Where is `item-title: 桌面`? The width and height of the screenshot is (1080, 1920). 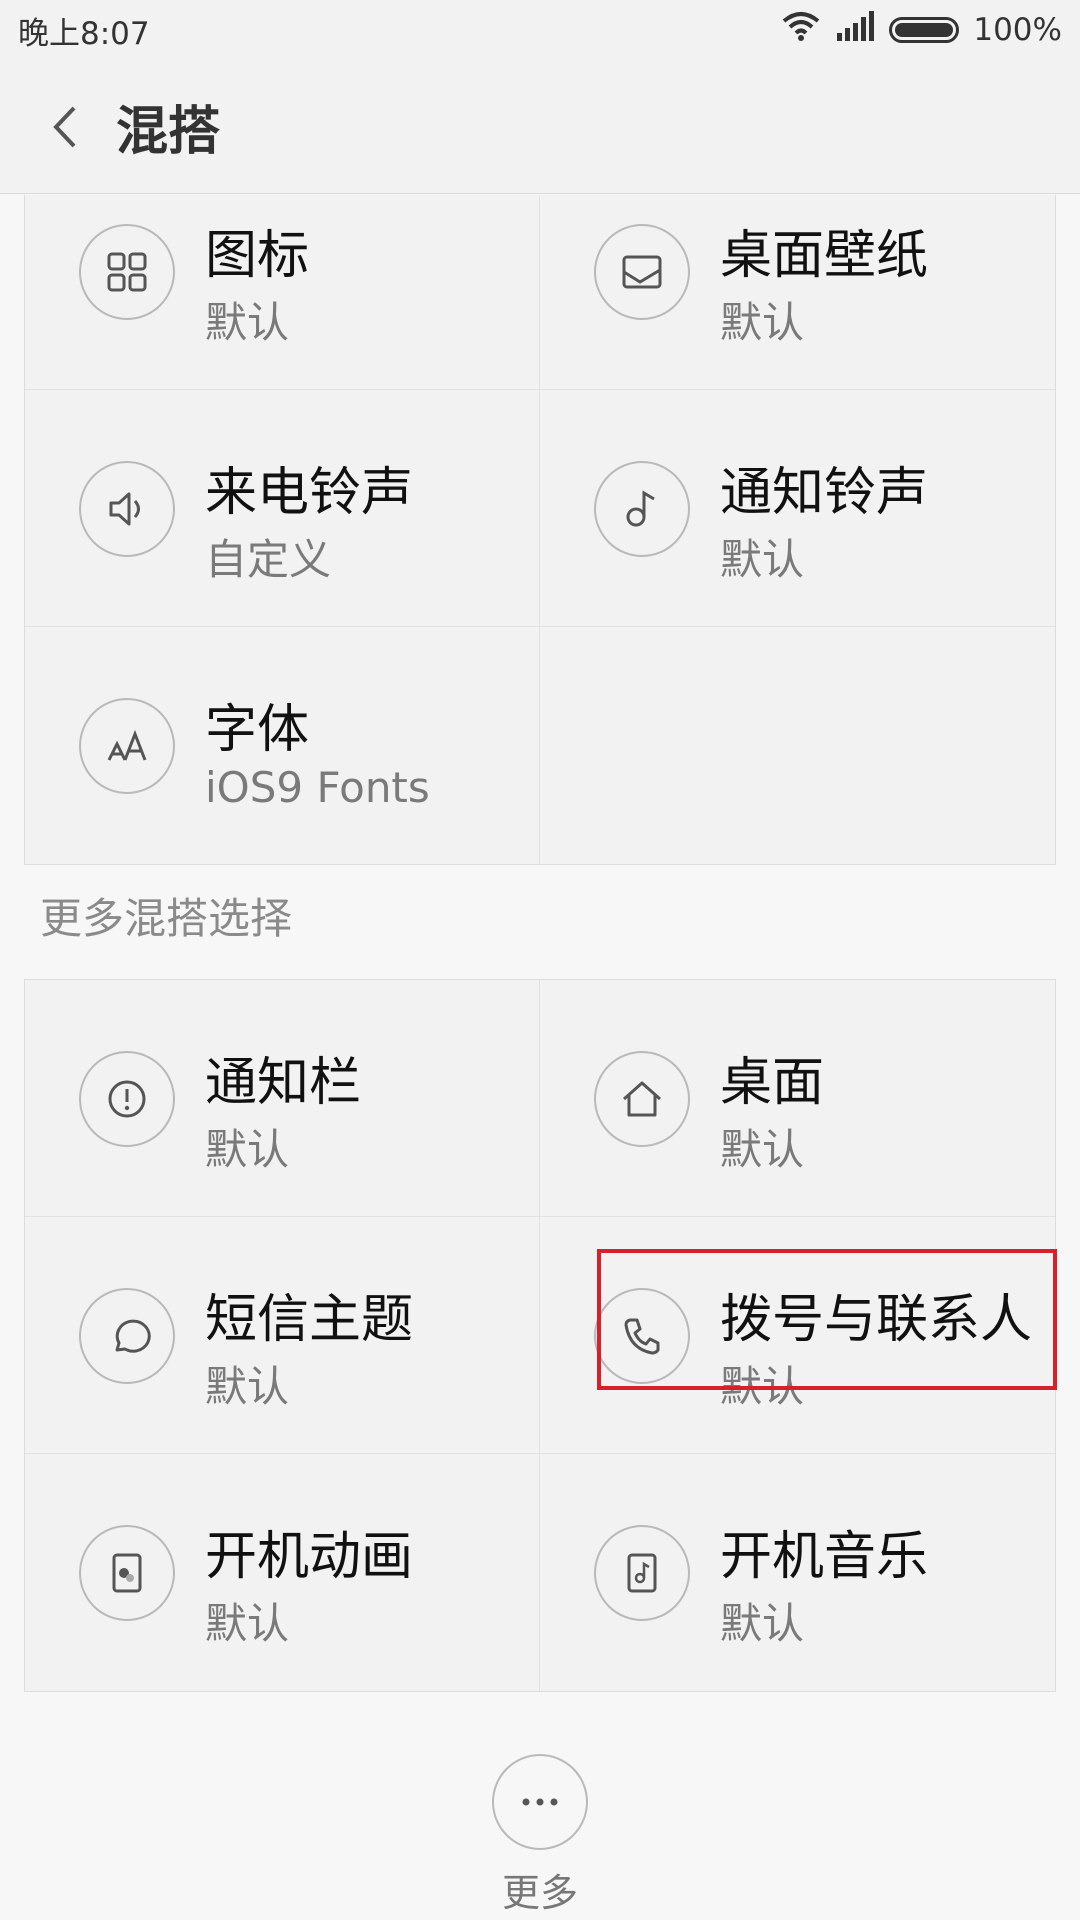
item-title: 桌面 is located at coordinates (772, 1083).